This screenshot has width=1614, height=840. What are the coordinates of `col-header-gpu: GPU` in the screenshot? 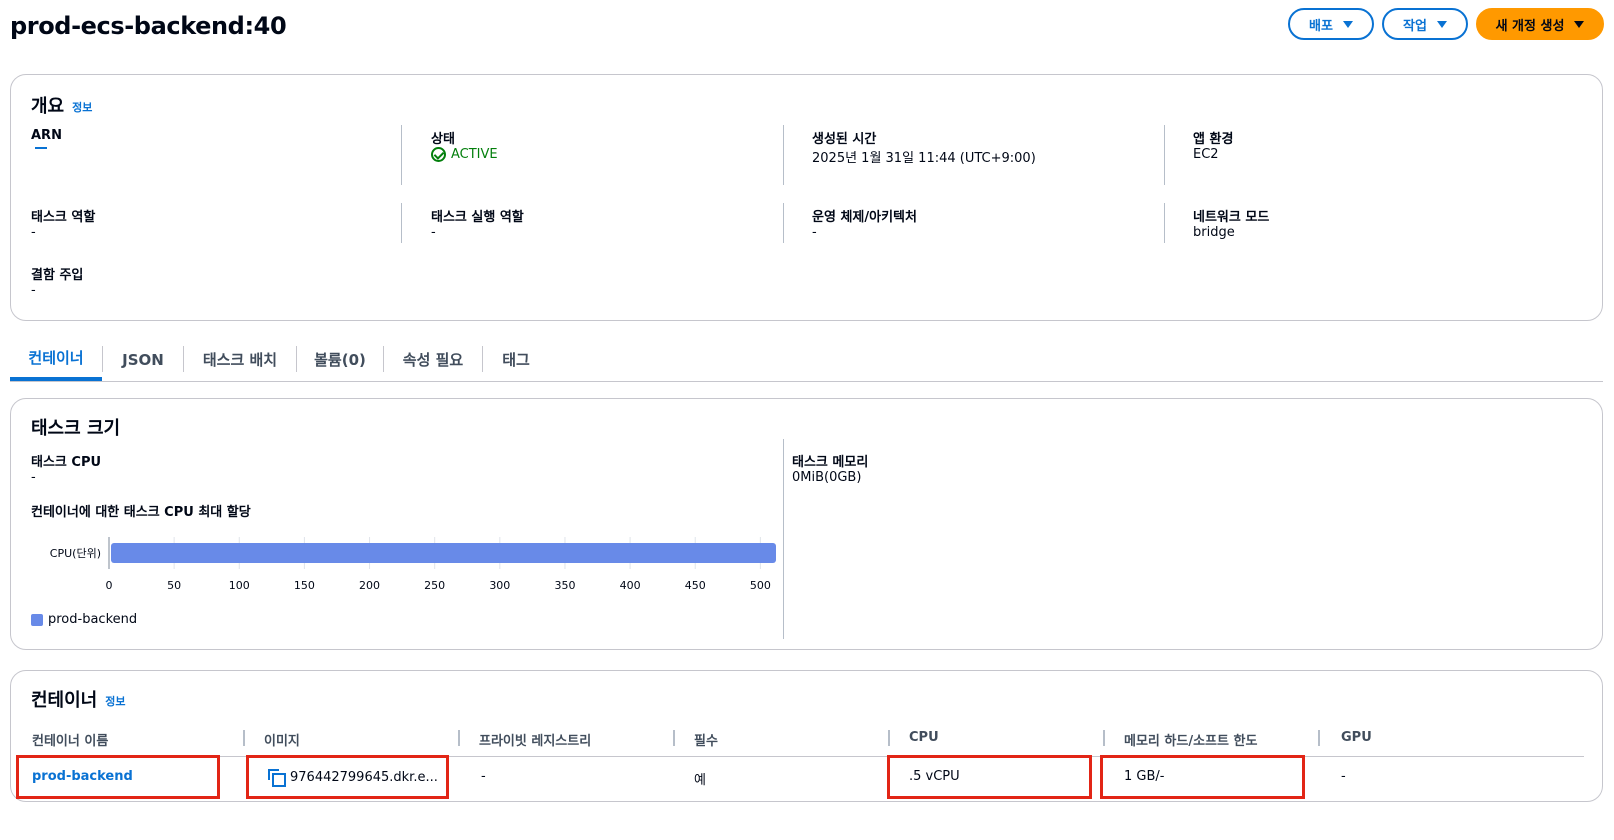 It's located at (1356, 737).